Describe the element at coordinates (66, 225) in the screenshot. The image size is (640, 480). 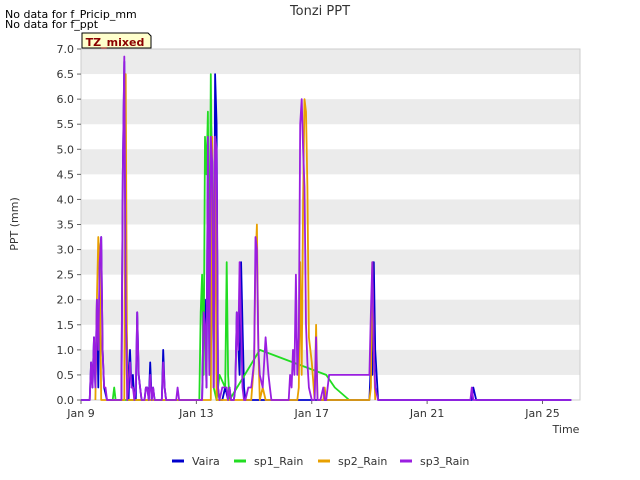
I see `y-tick-label: 3.5` at that location.